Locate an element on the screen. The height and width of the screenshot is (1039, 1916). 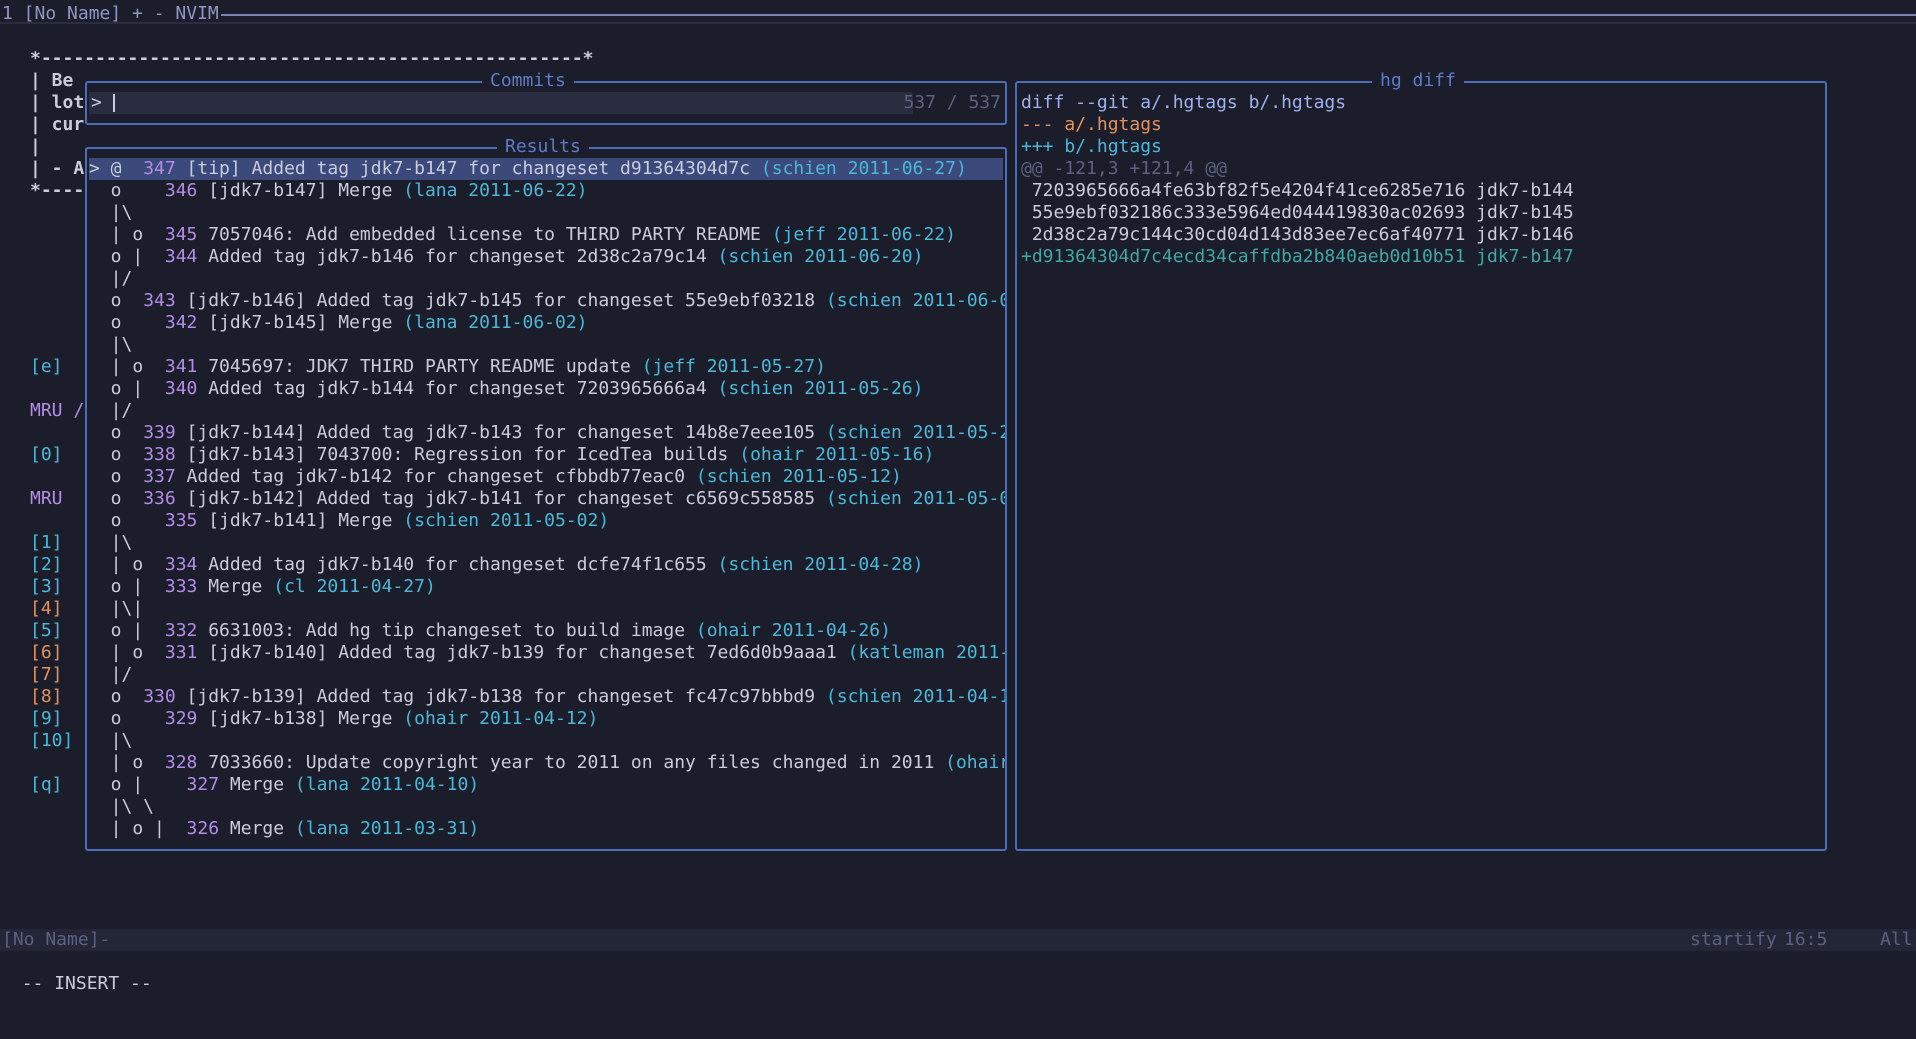
statusline-position: 16:5 is located at coordinates (1806, 939).